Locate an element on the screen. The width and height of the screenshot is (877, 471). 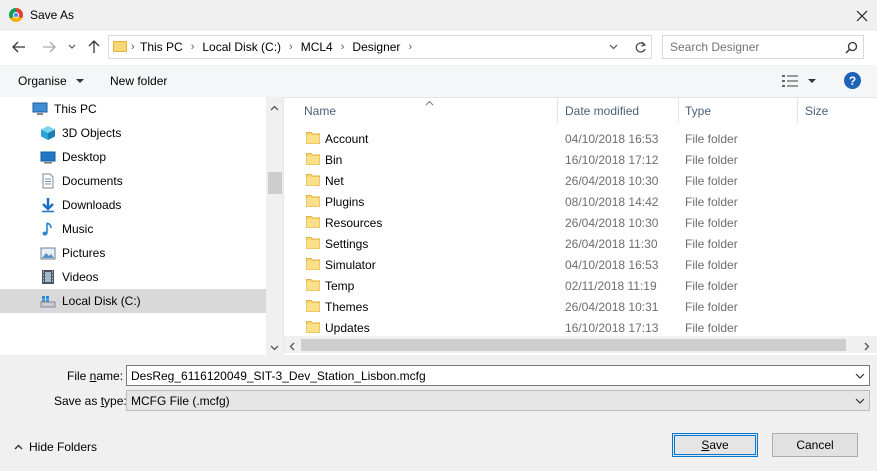
close-button is located at coordinates (861, 15).